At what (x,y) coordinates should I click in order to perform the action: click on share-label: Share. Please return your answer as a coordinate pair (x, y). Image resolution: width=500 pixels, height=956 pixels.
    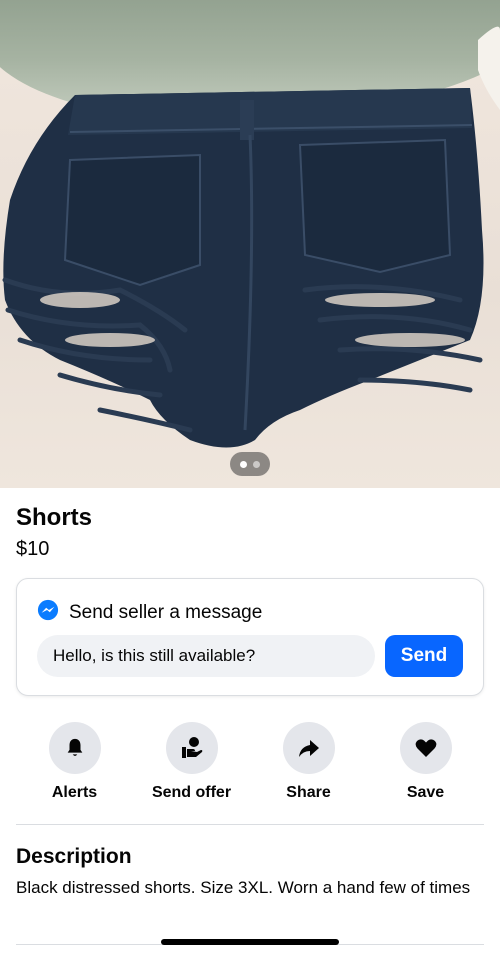
    Looking at the image, I should click on (308, 792).